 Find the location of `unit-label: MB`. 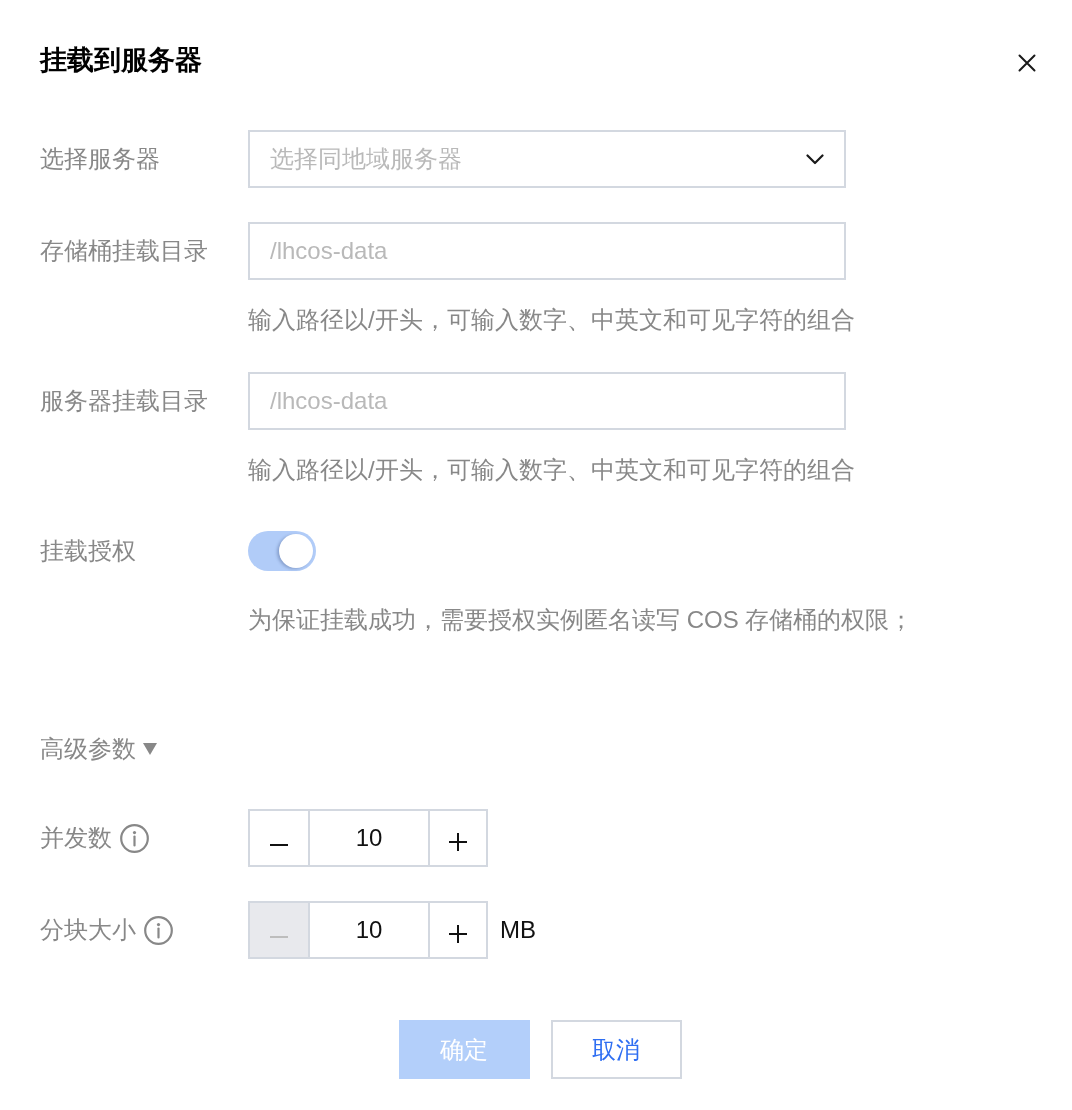

unit-label: MB is located at coordinates (518, 930).